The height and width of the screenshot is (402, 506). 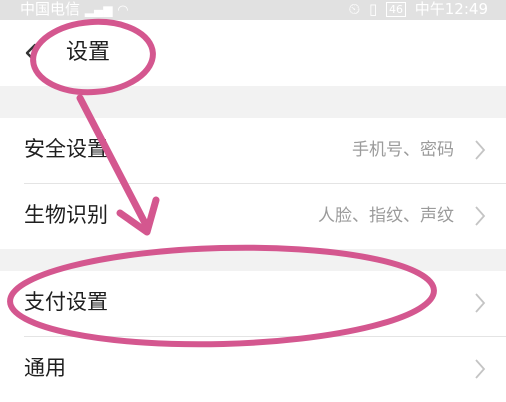 I want to click on page-title: 设置, so click(x=88, y=52).